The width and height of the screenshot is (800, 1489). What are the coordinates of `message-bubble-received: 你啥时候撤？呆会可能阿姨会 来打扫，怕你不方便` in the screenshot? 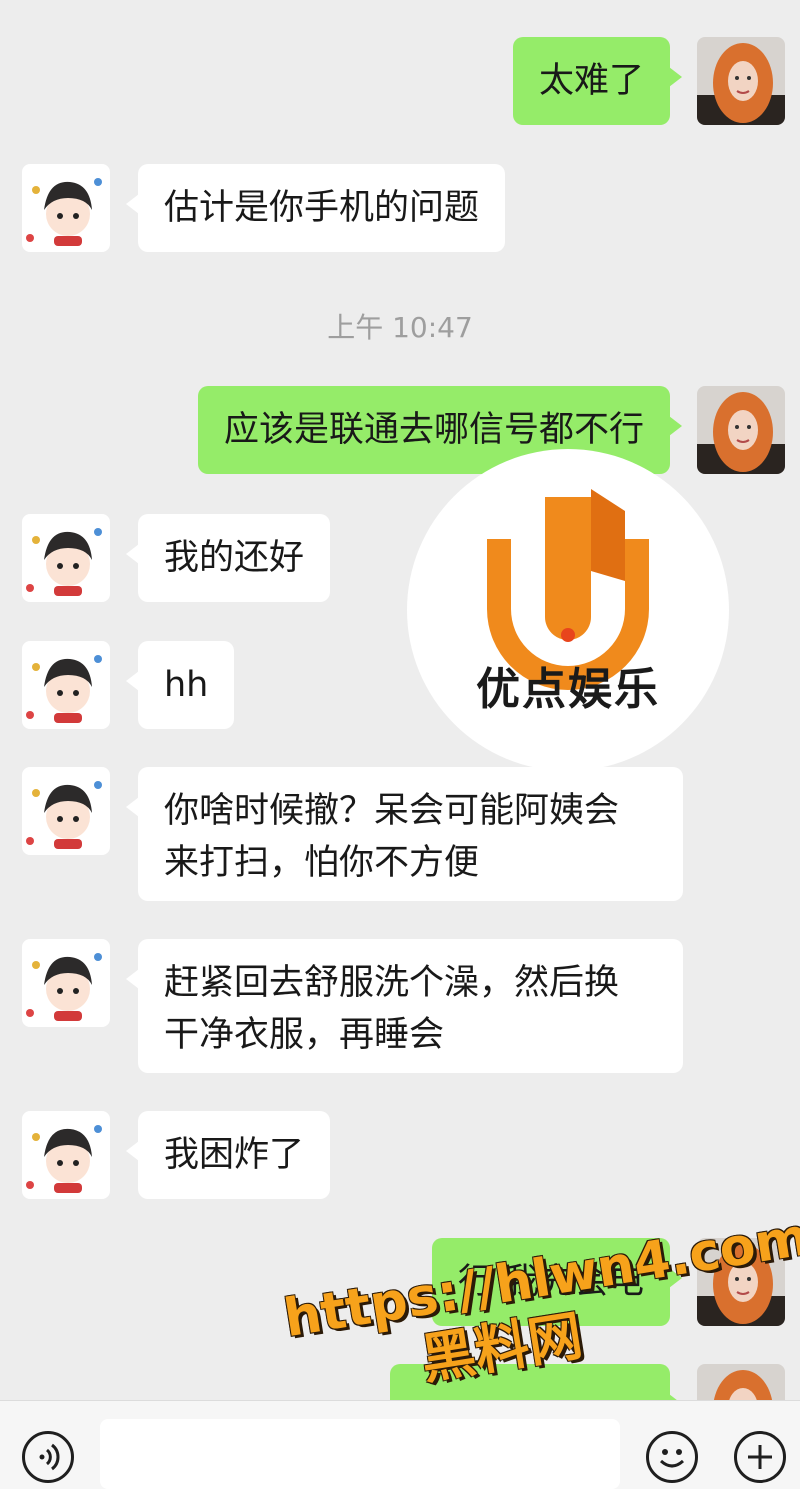 It's located at (404, 834).